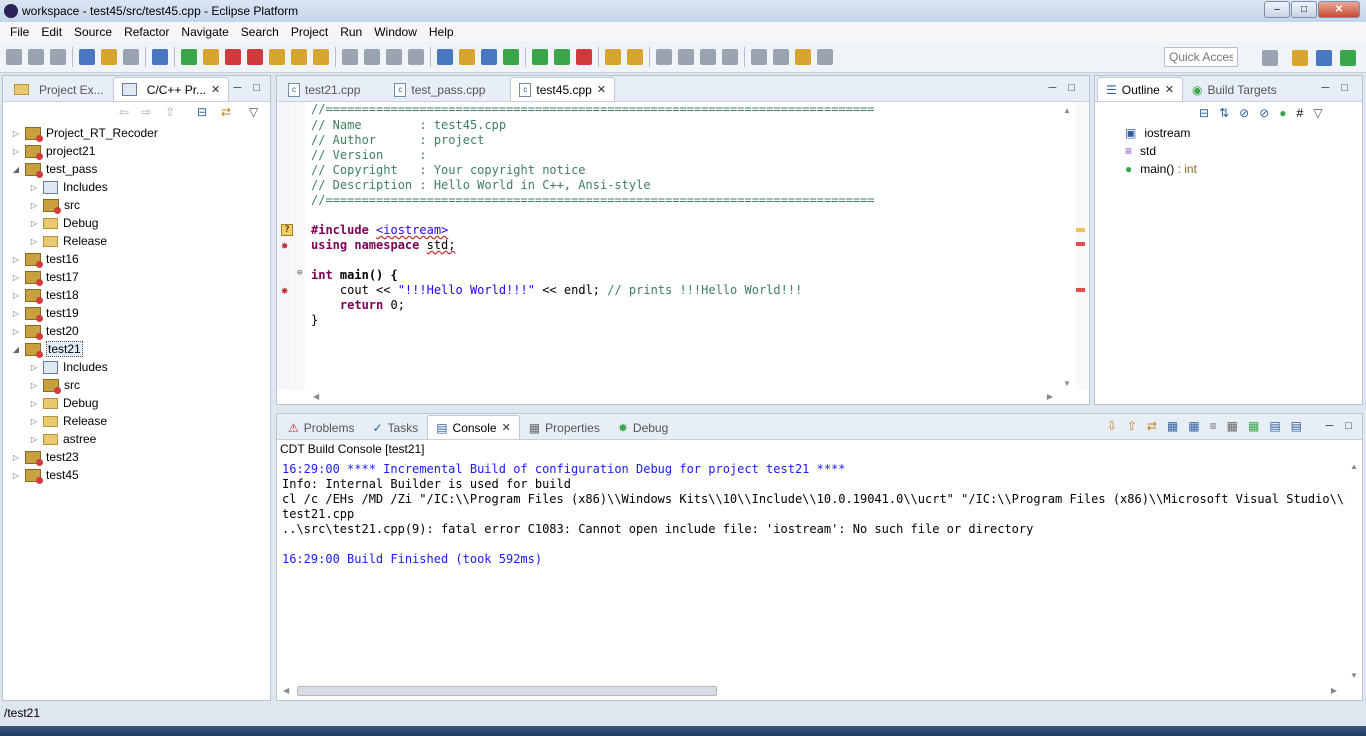 The image size is (1366, 736). Describe the element at coordinates (1172, 426) in the screenshot. I see `clear-console-icon: ▦` at that location.